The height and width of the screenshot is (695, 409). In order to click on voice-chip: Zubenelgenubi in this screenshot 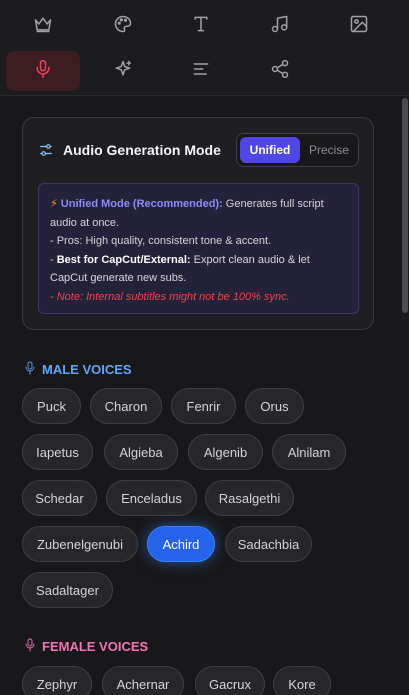, I will do `click(80, 544)`.